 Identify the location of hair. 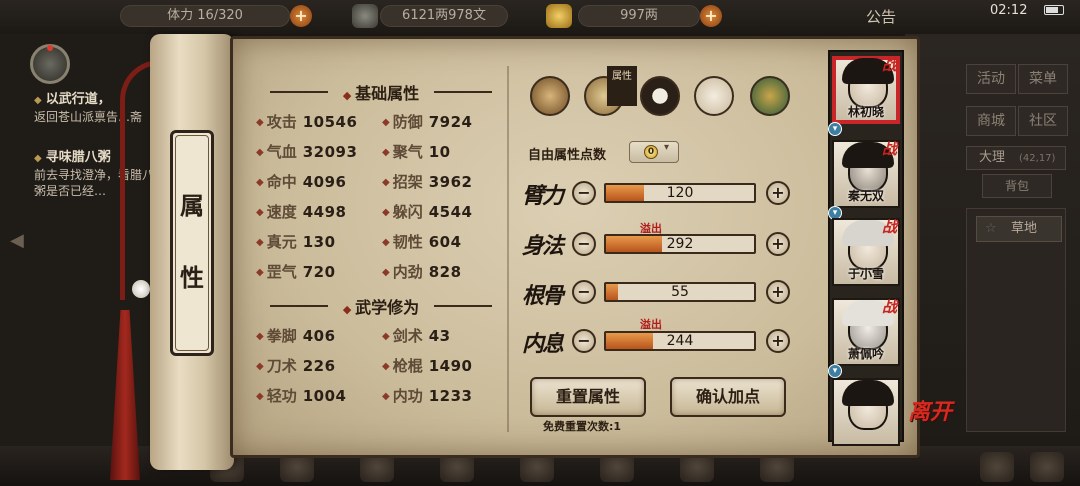
(868, 393).